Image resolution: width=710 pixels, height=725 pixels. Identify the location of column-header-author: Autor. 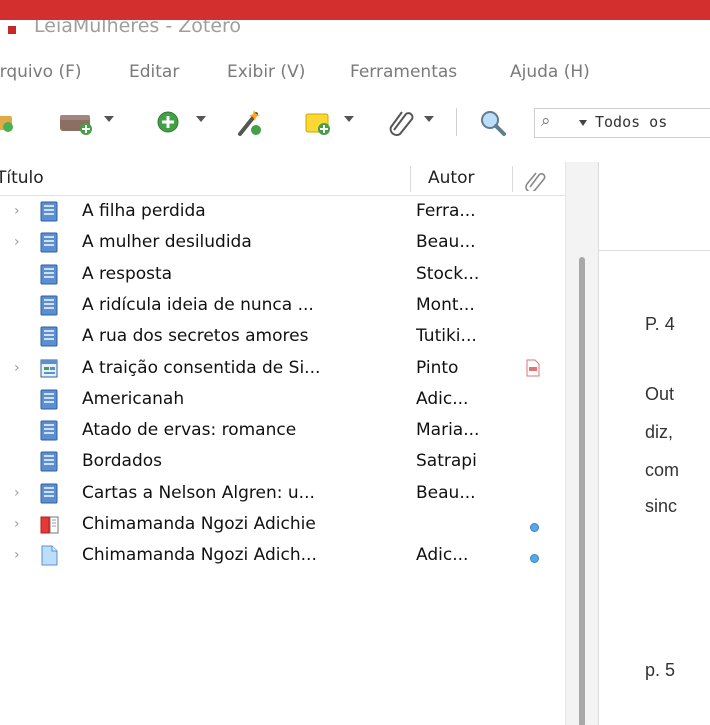
(451, 178).